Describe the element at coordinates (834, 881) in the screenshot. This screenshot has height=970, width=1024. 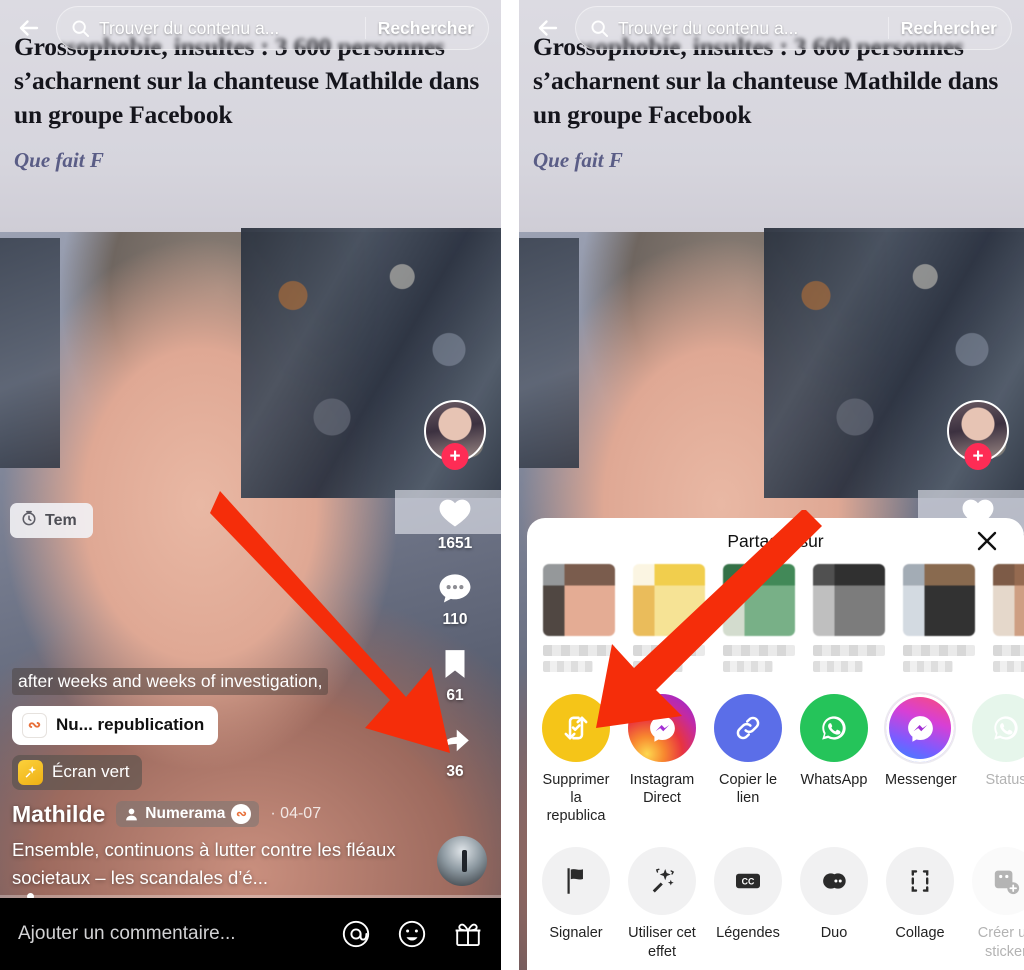
I see `duet-icon` at that location.